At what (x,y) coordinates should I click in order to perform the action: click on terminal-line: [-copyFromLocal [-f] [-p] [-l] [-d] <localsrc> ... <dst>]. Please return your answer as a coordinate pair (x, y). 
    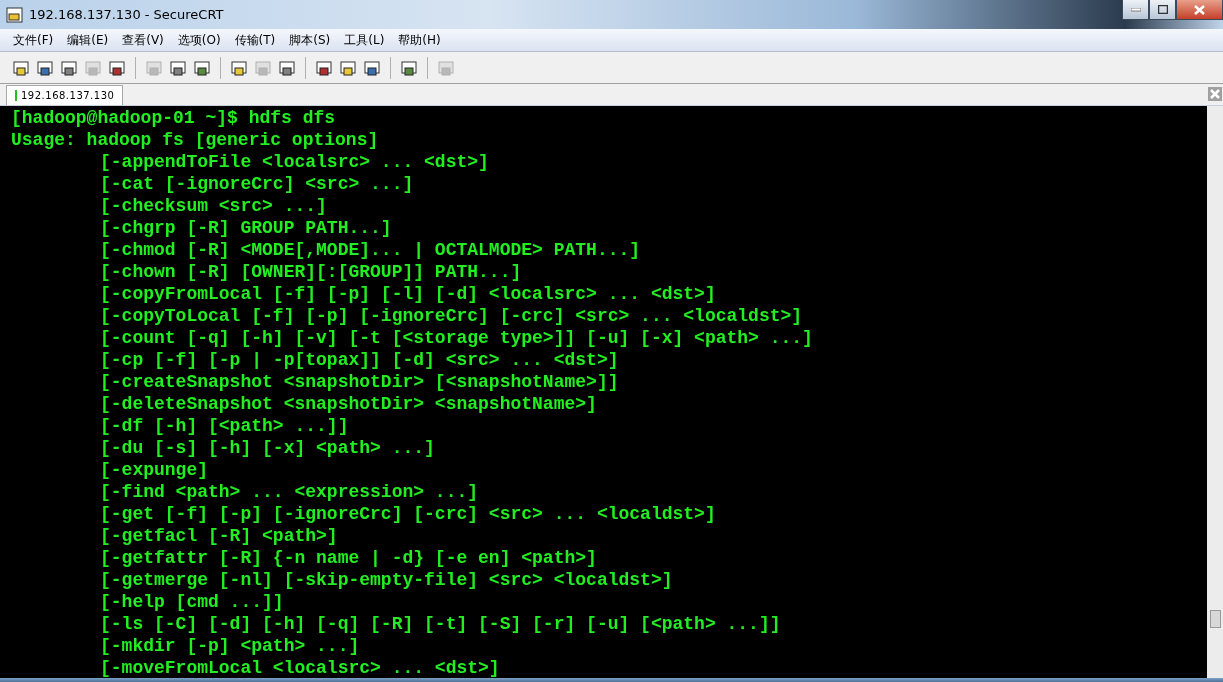
    Looking at the image, I should click on (408, 294).